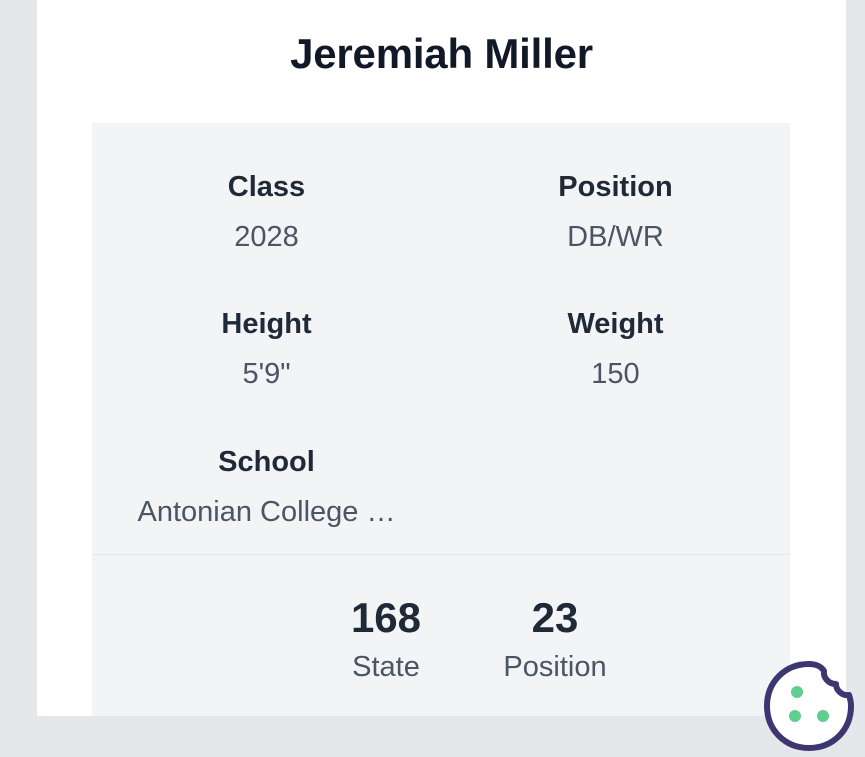  I want to click on height-field: Height 5'9", so click(266, 349).